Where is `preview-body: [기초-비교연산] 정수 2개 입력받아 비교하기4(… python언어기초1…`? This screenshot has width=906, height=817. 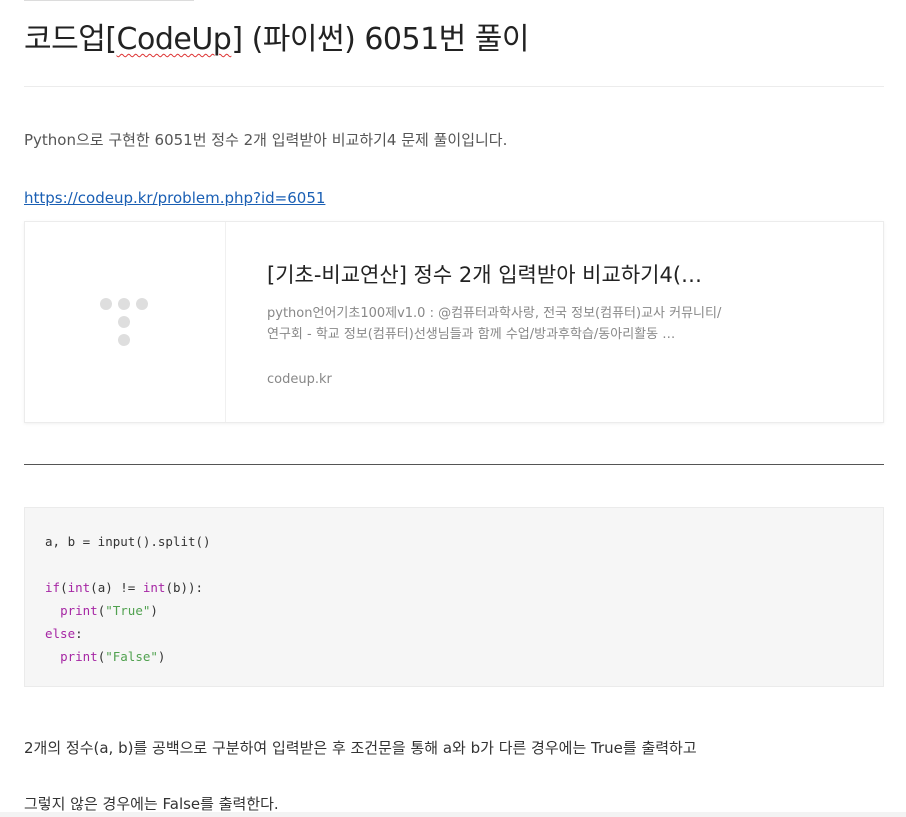
preview-body: [기초-비교연산] 정수 2개 입력받아 비교하기4(… python언어기초1… is located at coordinates (497, 325).